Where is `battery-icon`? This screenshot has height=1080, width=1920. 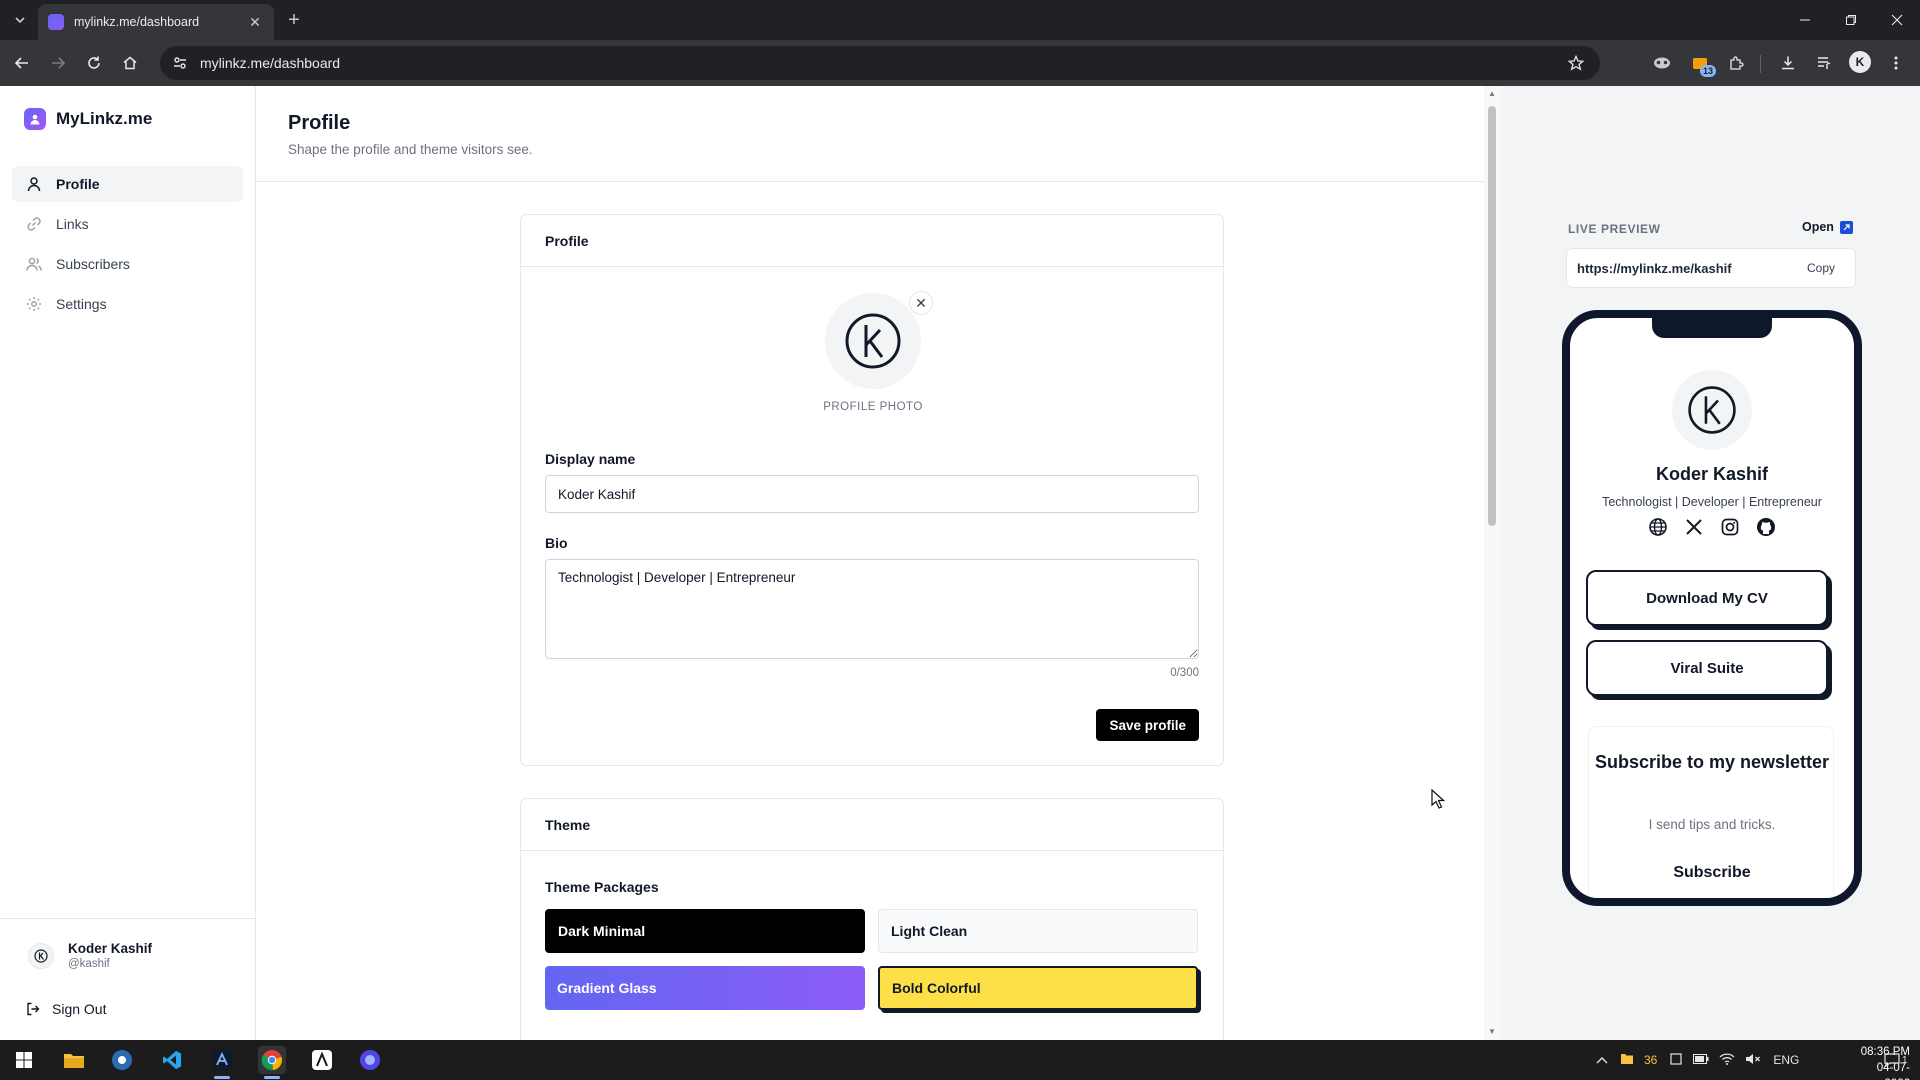
battery-icon is located at coordinates (1701, 1060).